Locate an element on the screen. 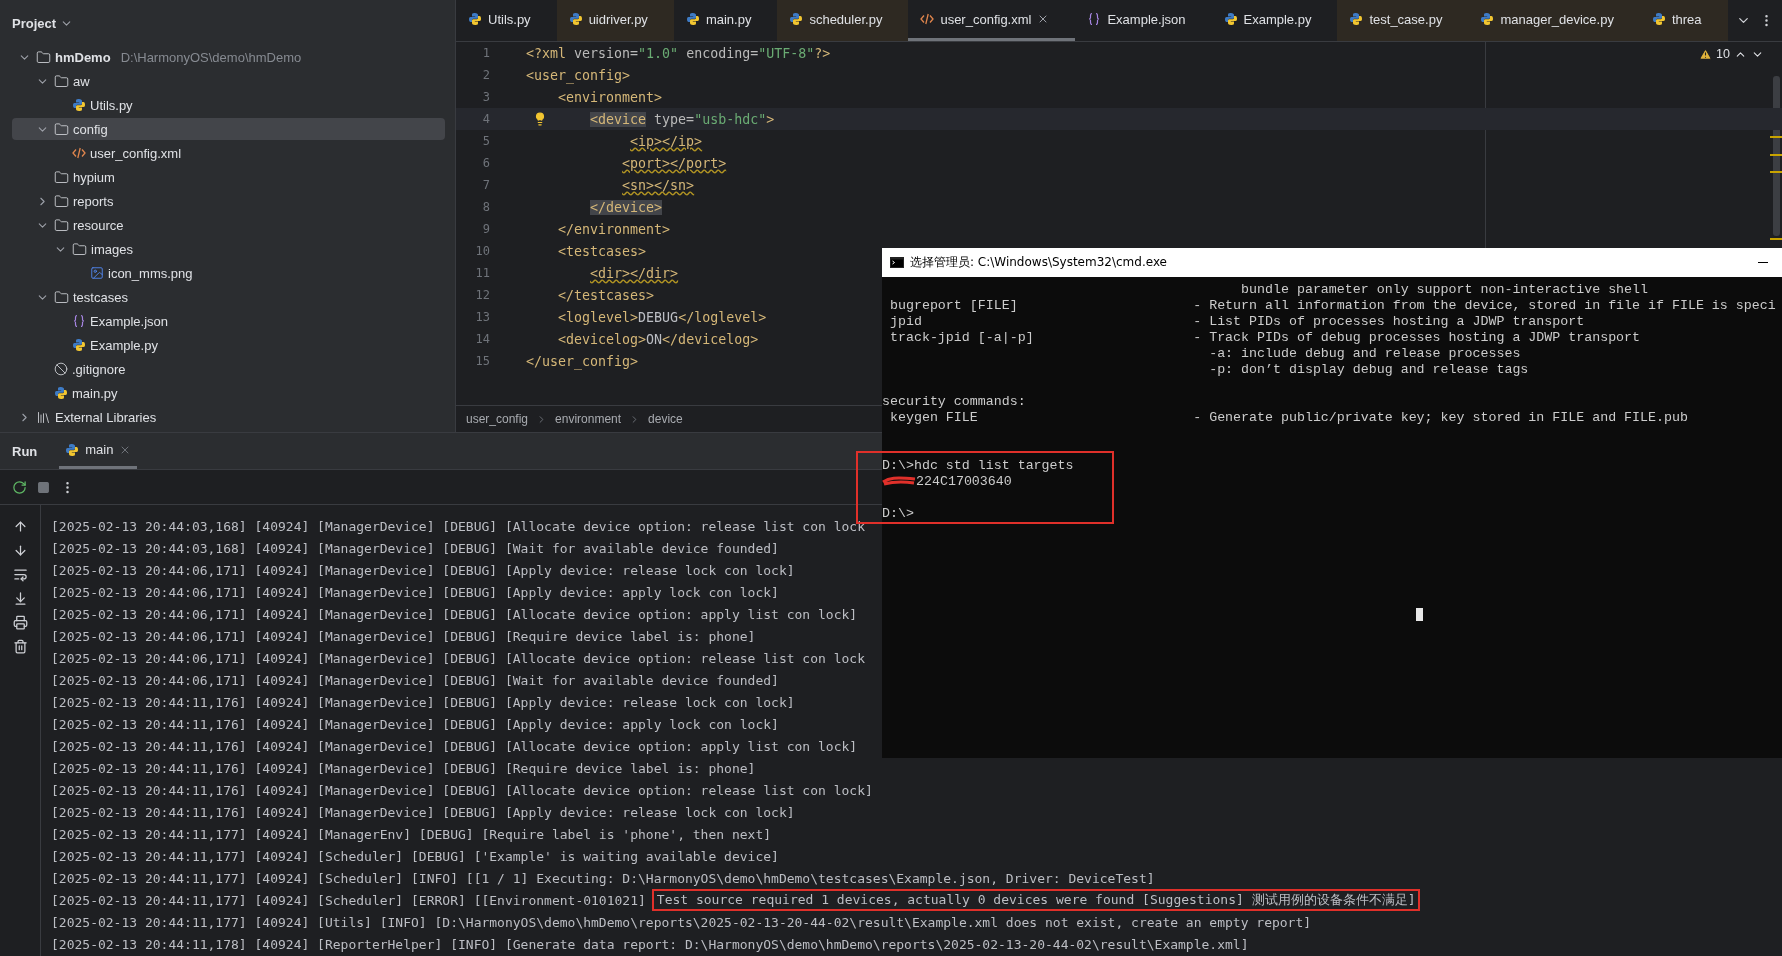 The width and height of the screenshot is (1782, 956). tree-item: Example.json is located at coordinates (228, 321).